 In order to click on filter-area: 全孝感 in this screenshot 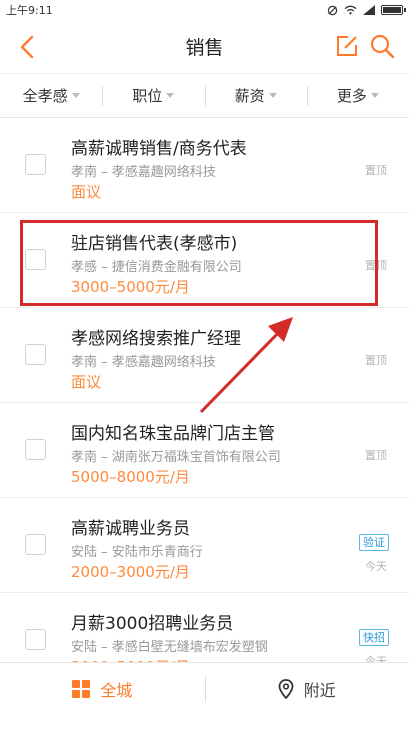, I will do `click(51, 96)`.